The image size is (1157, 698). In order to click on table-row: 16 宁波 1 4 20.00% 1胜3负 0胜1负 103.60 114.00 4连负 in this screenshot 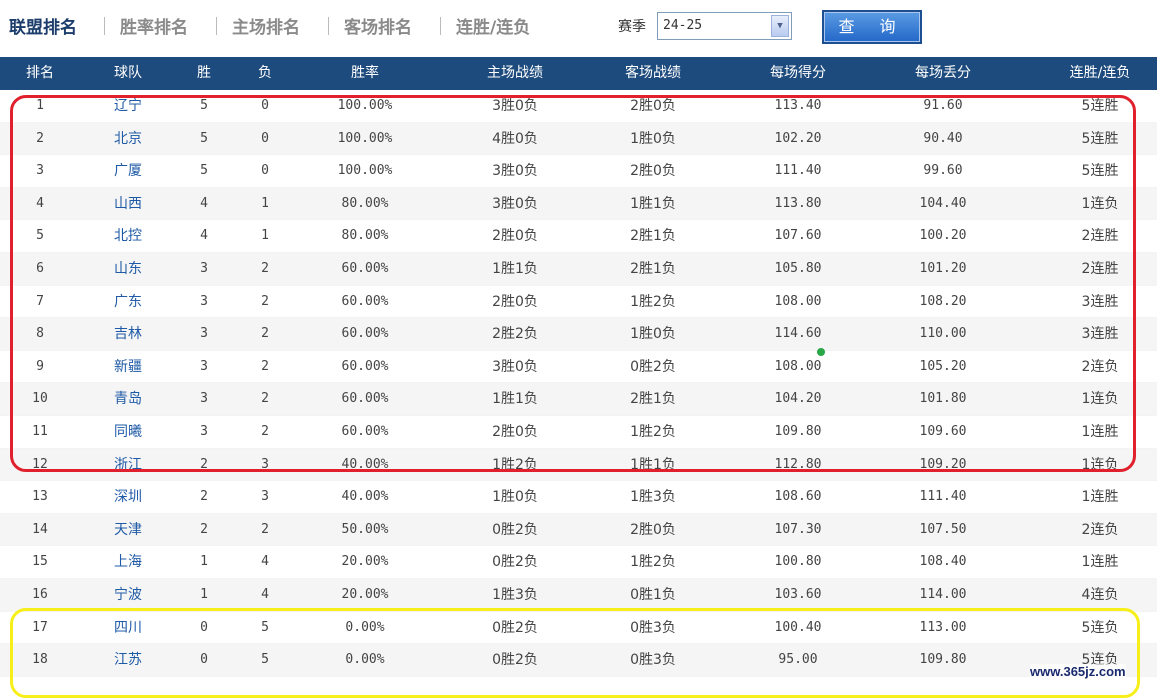, I will do `click(578, 595)`.